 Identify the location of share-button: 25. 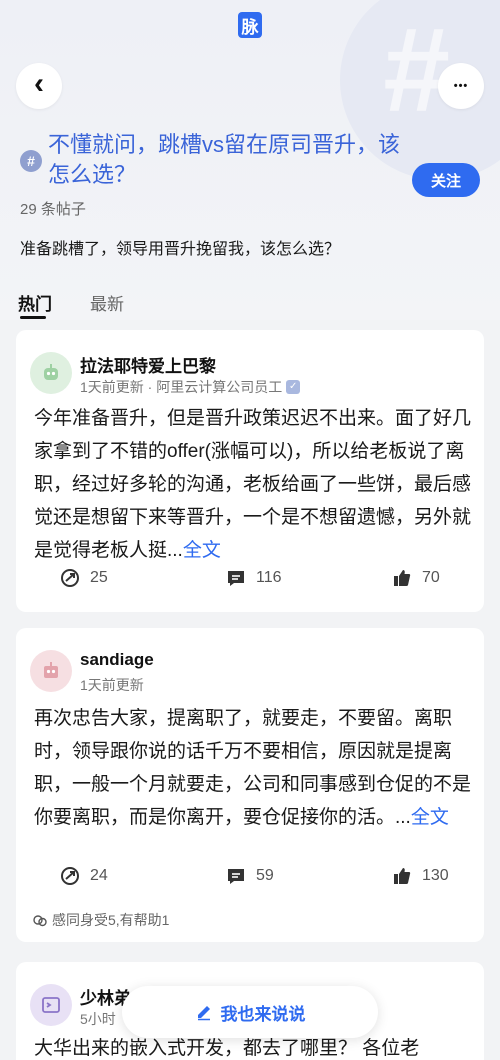
(84, 578).